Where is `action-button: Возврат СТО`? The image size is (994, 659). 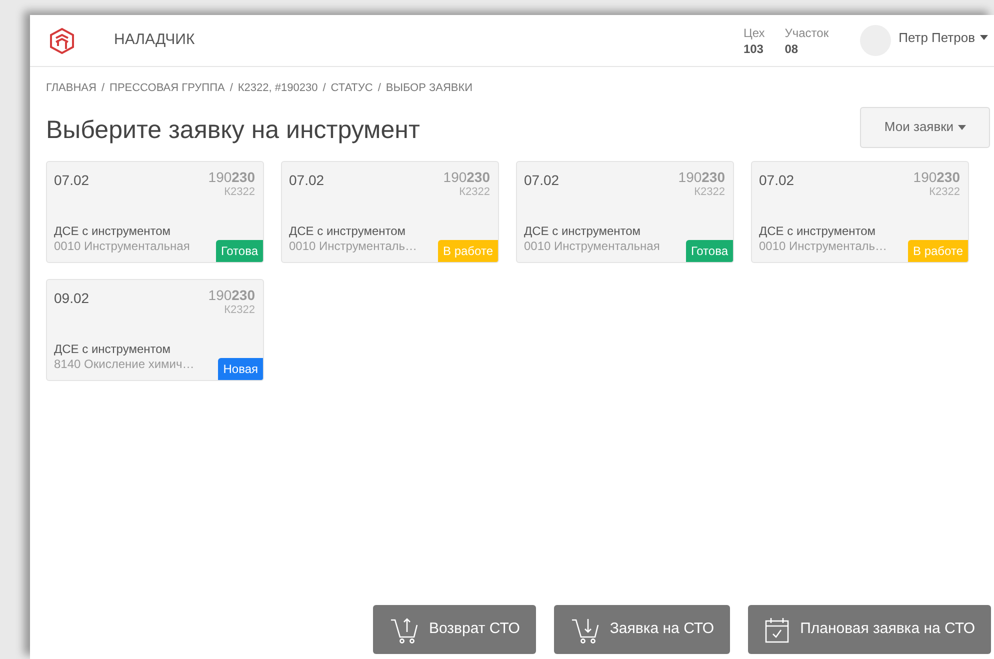 action-button: Возврат СТО is located at coordinates (454, 629).